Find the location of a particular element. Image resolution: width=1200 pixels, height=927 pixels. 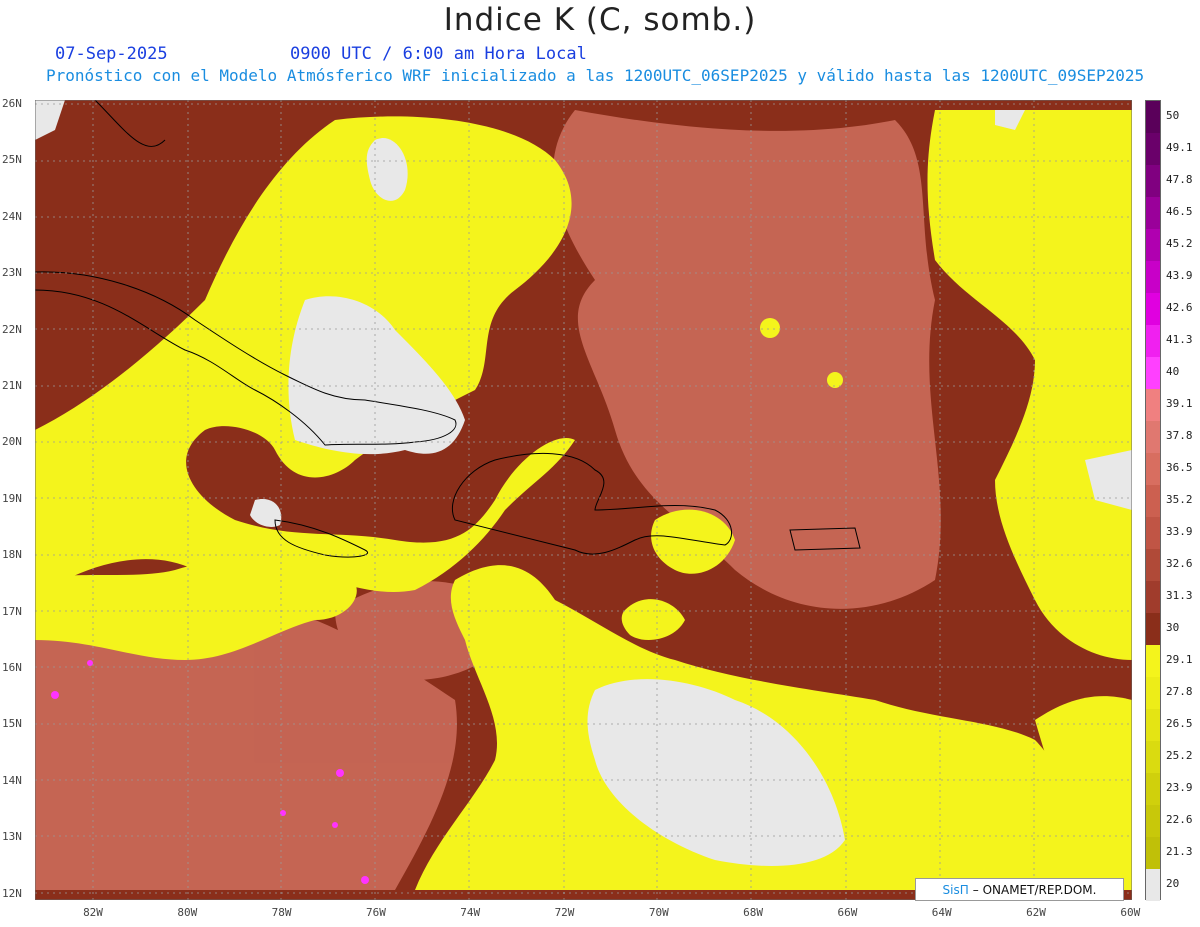

colorbar-label: 43.9 is located at coordinates (1179, 275).